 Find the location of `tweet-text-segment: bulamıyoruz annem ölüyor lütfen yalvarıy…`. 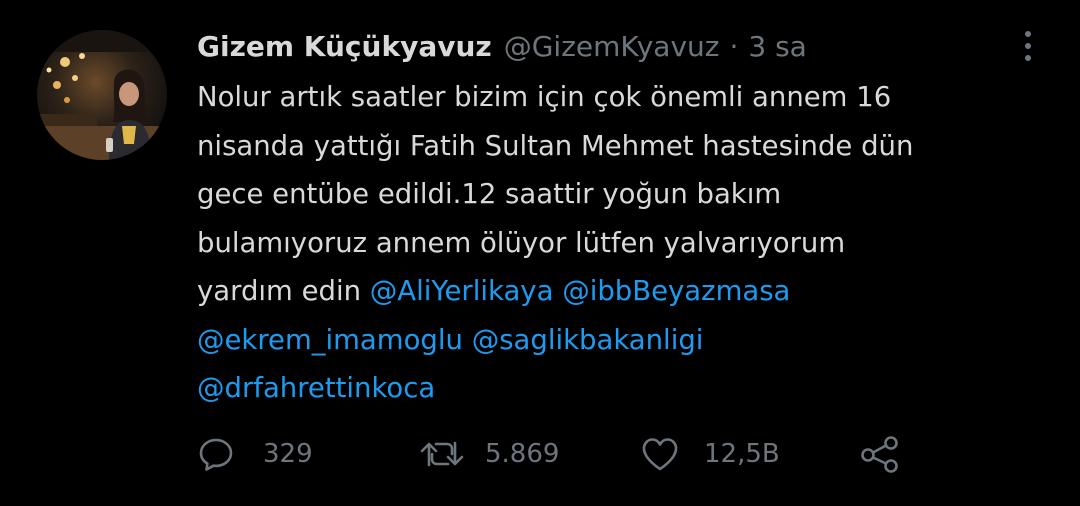

tweet-text-segment: bulamıyoruz annem ölüyor lütfen yalvarıy… is located at coordinates (521, 242).